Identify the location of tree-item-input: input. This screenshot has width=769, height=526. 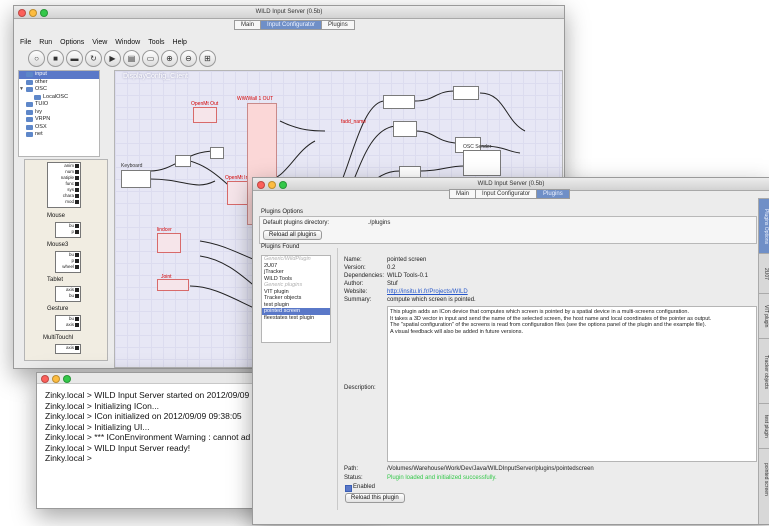
(59, 75).